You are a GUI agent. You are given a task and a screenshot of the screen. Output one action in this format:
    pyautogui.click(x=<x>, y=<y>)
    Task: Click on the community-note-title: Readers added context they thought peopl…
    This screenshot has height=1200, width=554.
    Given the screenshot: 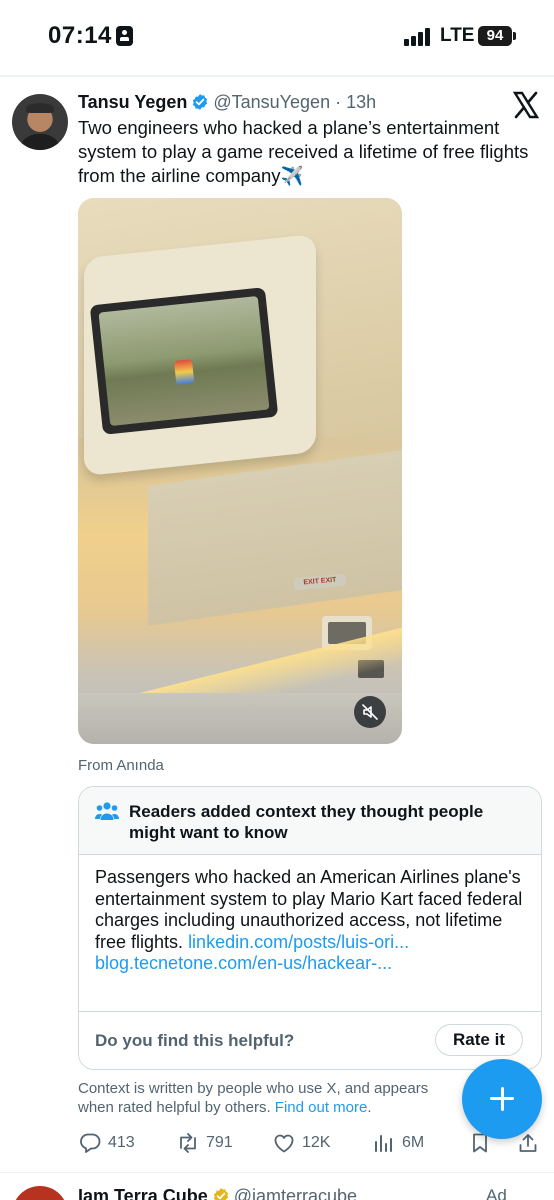 What is the action you would take?
    pyautogui.click(x=306, y=822)
    